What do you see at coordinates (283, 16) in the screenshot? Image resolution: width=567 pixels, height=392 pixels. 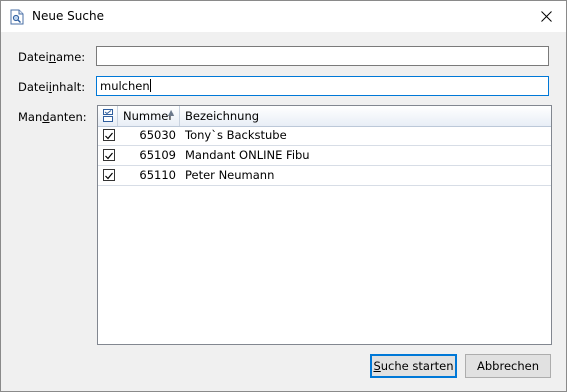 I see `title-bar: Neue Suche` at bounding box center [283, 16].